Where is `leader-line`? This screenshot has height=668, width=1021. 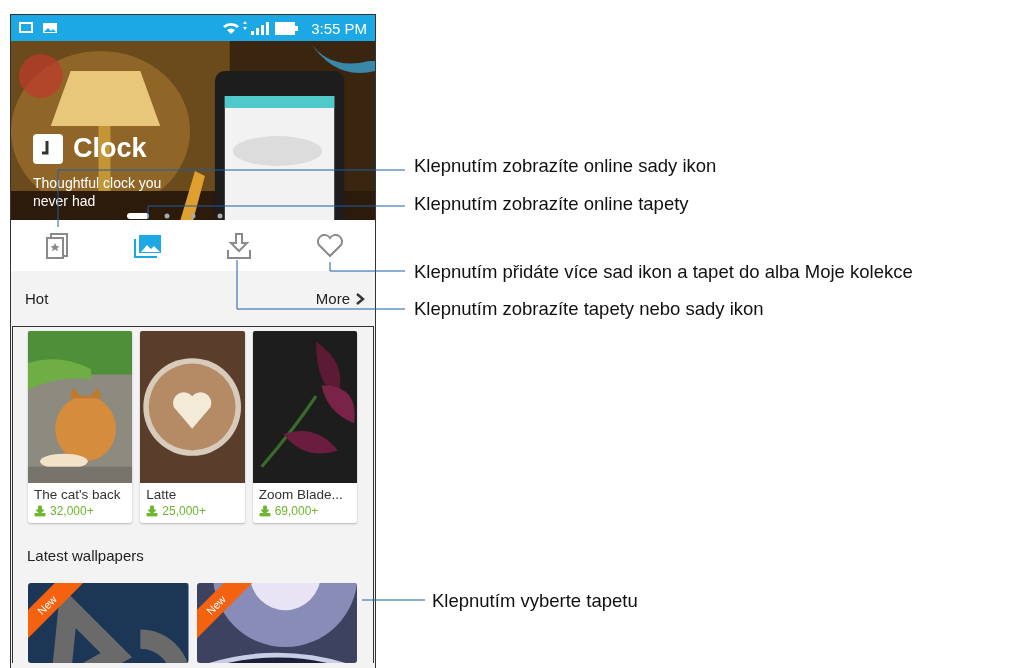 leader-line is located at coordinates (393, 600).